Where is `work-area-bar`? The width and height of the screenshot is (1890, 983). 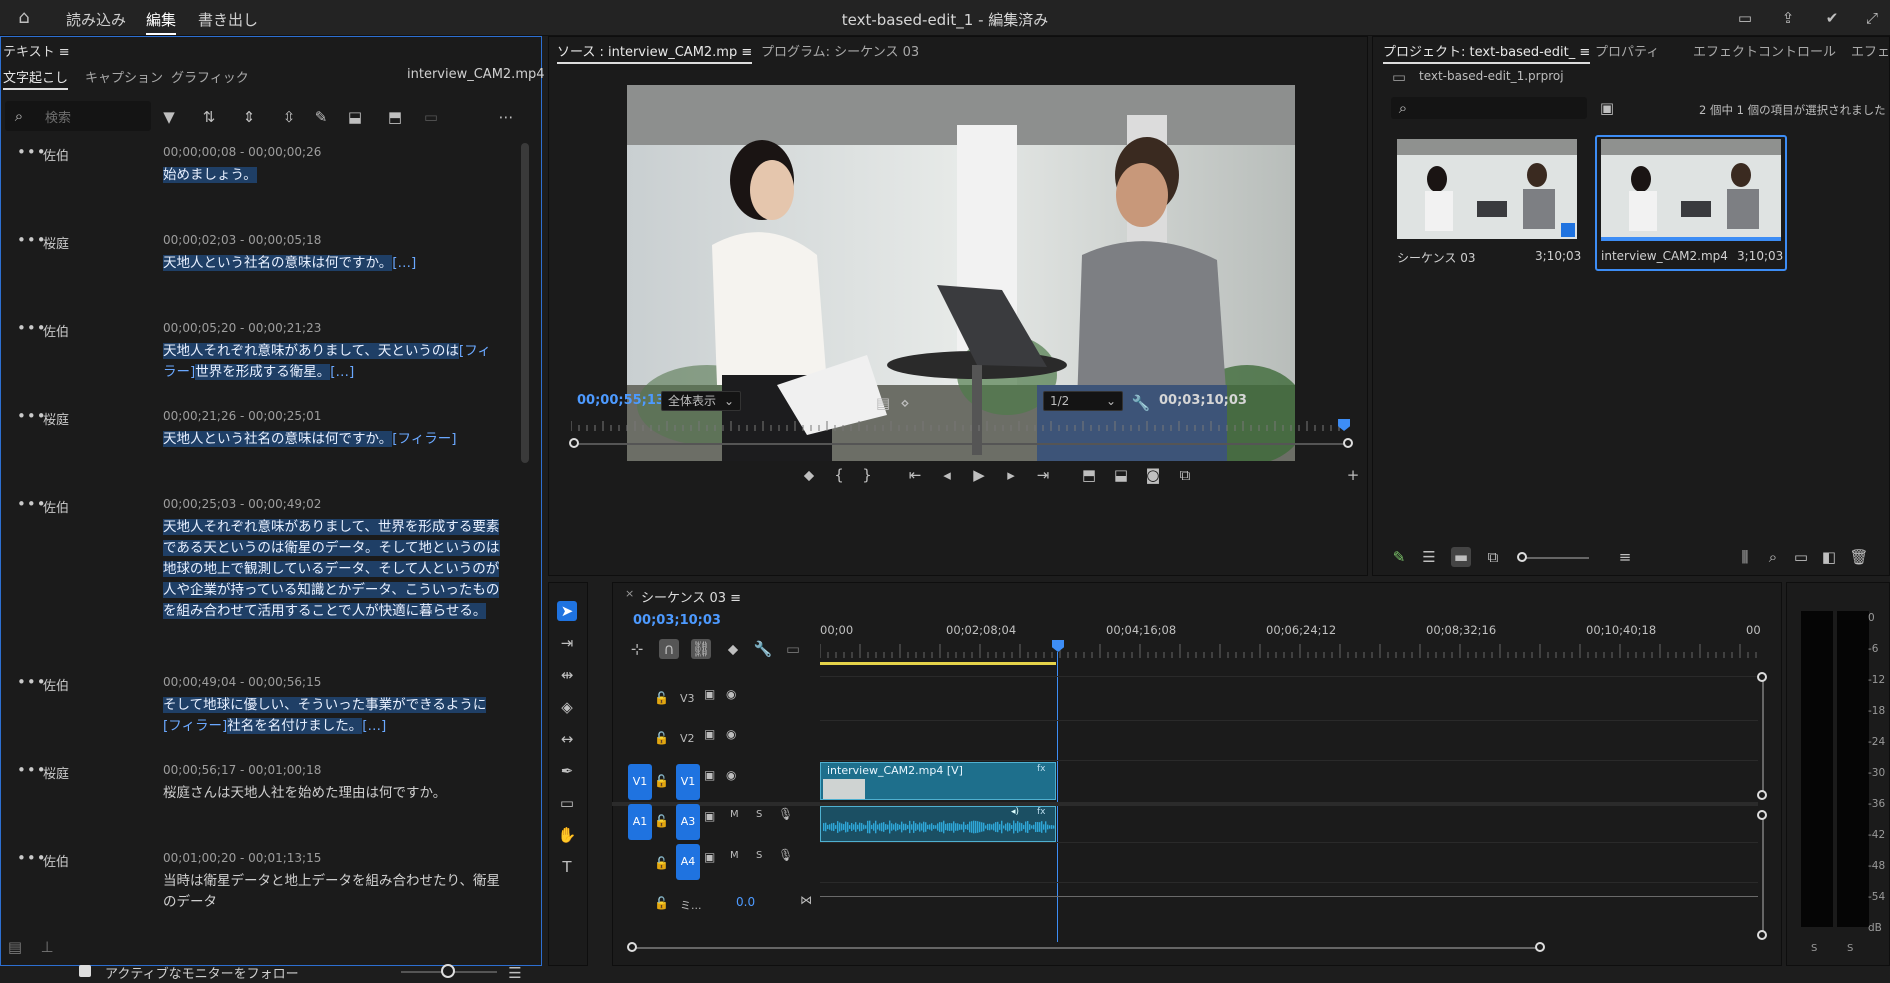 work-area-bar is located at coordinates (938, 663).